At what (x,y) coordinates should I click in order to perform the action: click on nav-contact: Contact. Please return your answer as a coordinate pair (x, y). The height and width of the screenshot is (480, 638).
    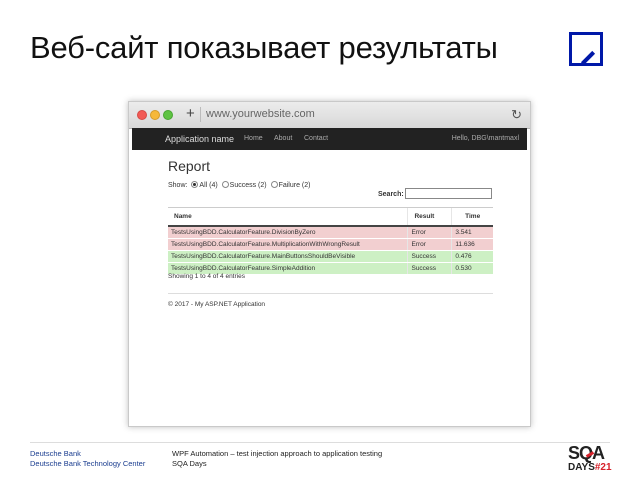
    Looking at the image, I should click on (316, 138).